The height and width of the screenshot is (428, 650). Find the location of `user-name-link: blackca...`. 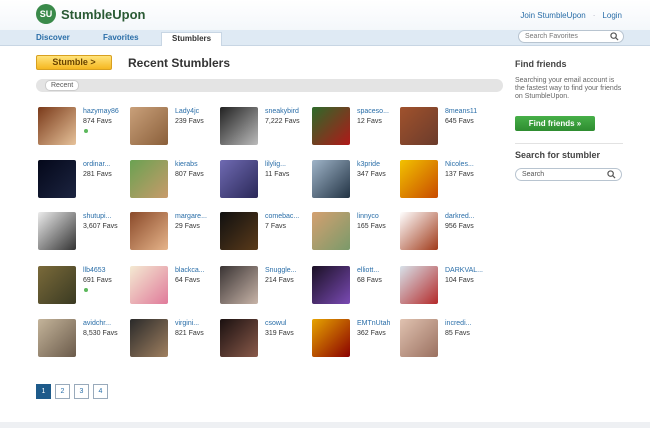

user-name-link: blackca... is located at coordinates (190, 270).